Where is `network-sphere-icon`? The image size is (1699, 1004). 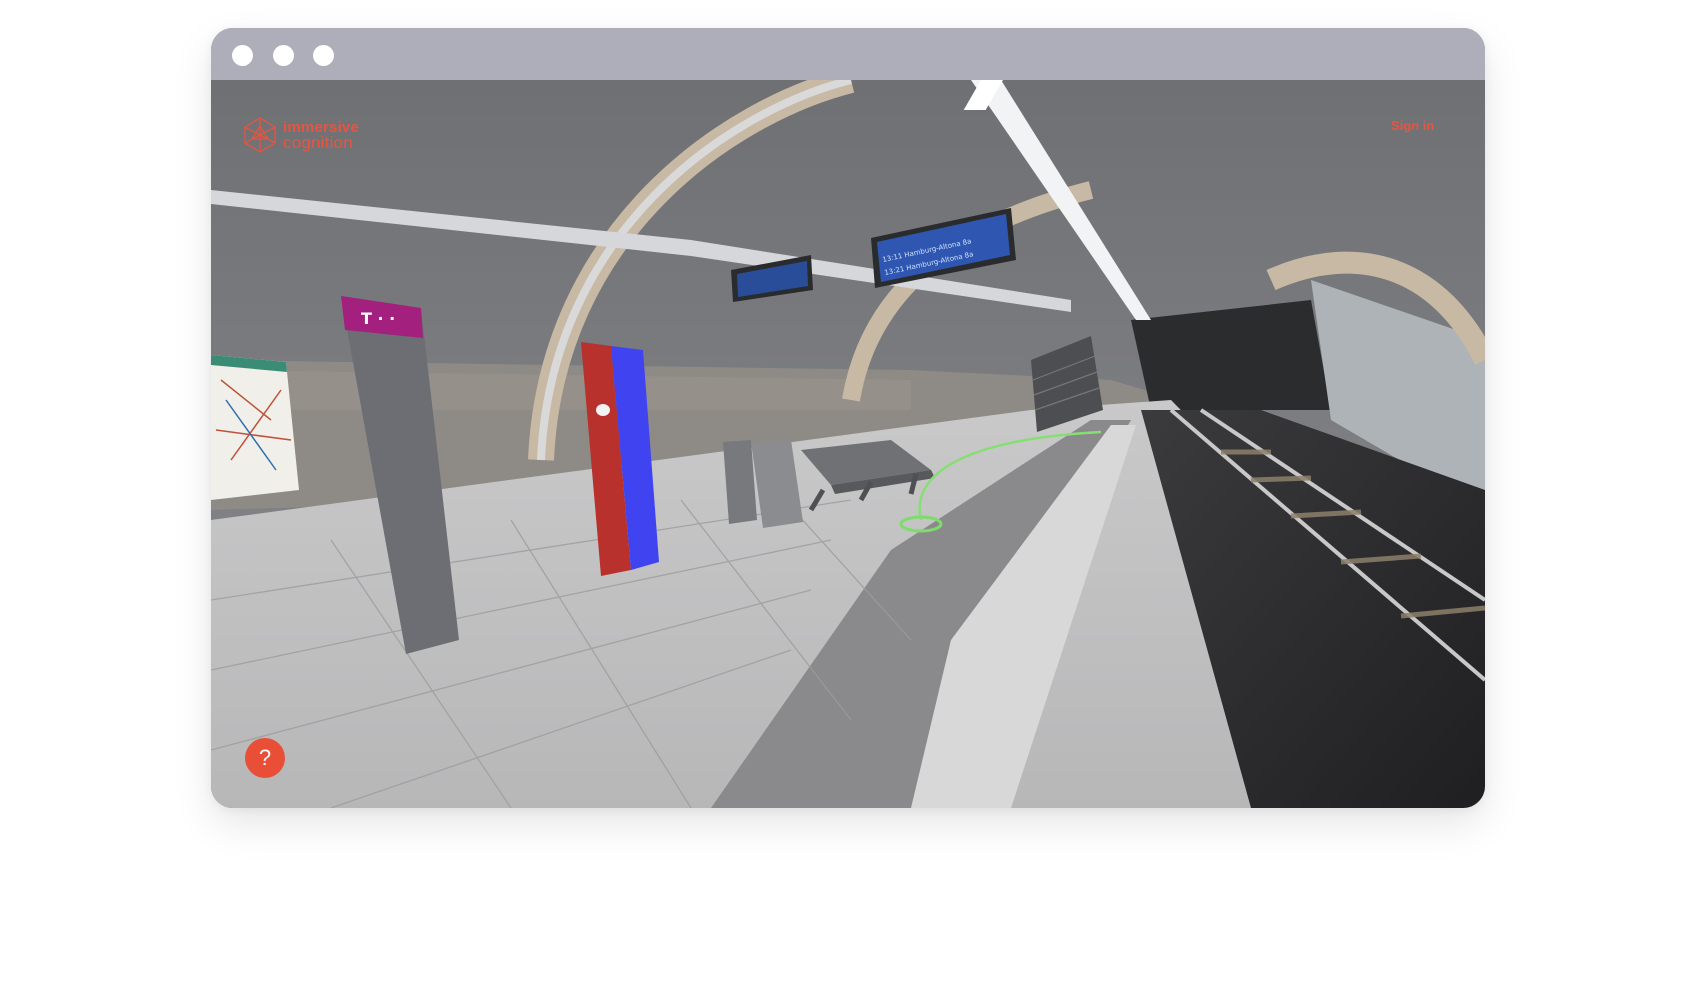 network-sphere-icon is located at coordinates (260, 135).